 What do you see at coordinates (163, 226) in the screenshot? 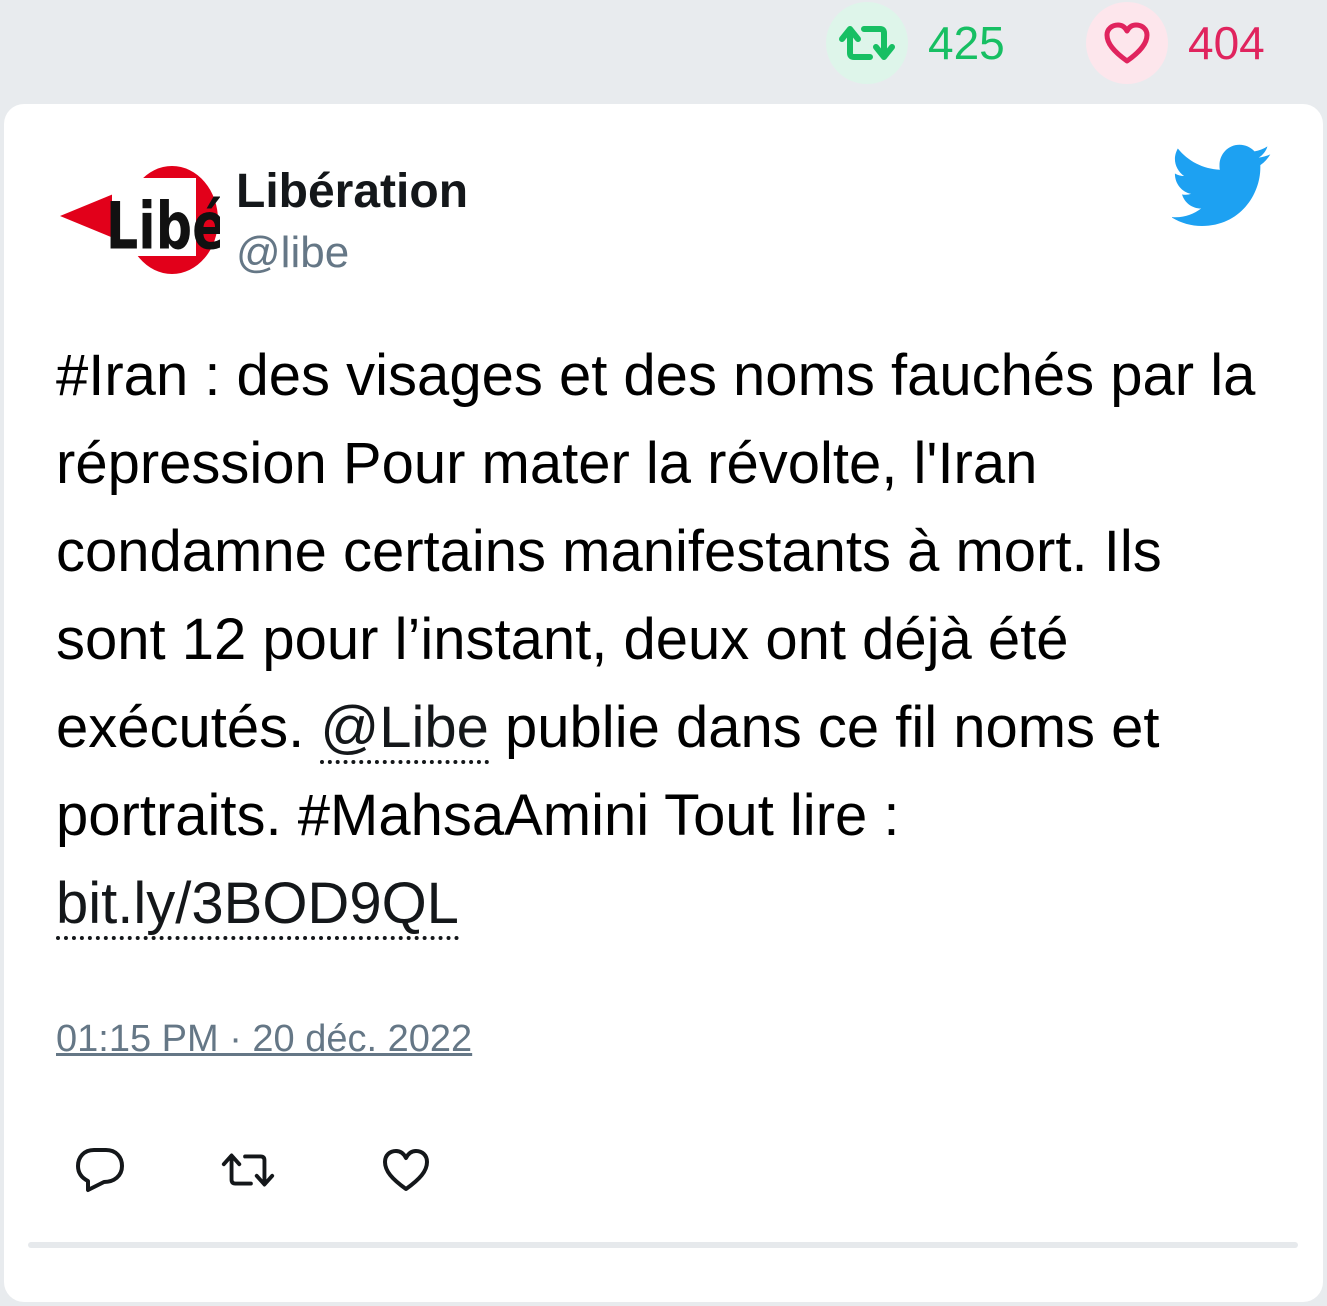
I see `avatar-text: Libé` at bounding box center [163, 226].